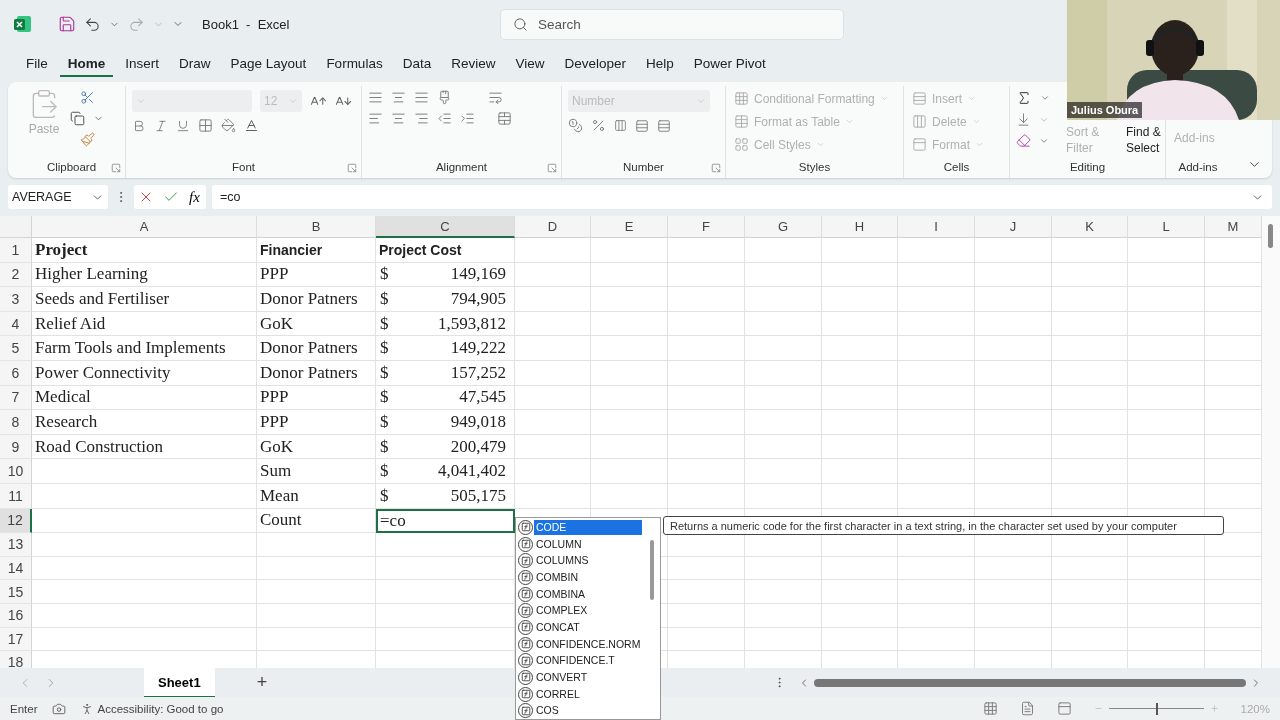 The height and width of the screenshot is (720, 1280). What do you see at coordinates (445, 447) in the screenshot?
I see `table-cell: $ 200,479` at bounding box center [445, 447].